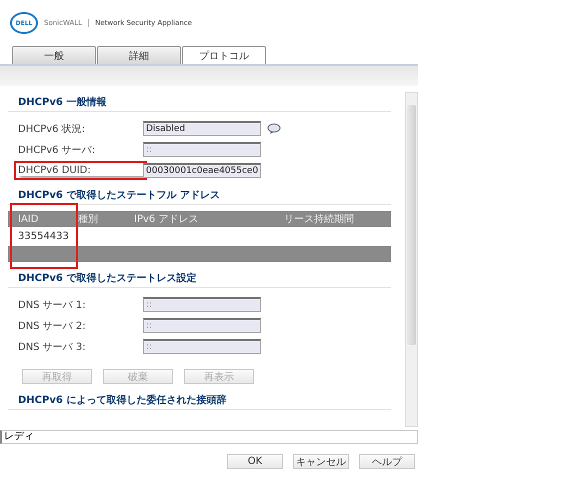  What do you see at coordinates (166, 219) in the screenshot?
I see `column-header: IPv6 アドレス` at bounding box center [166, 219].